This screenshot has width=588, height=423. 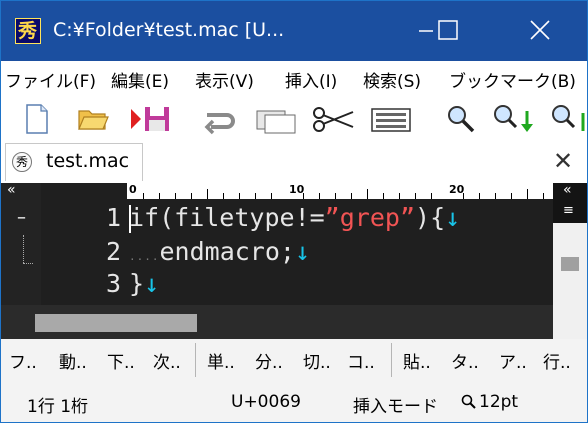 I want to click on search-icon, so click(x=461, y=119).